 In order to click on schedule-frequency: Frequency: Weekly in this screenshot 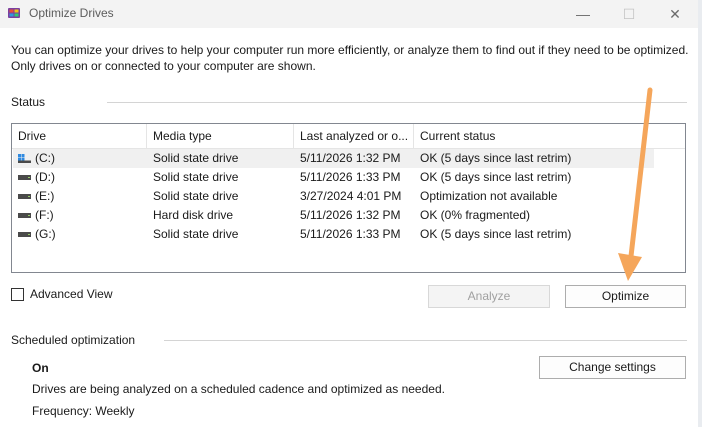, I will do `click(83, 411)`.